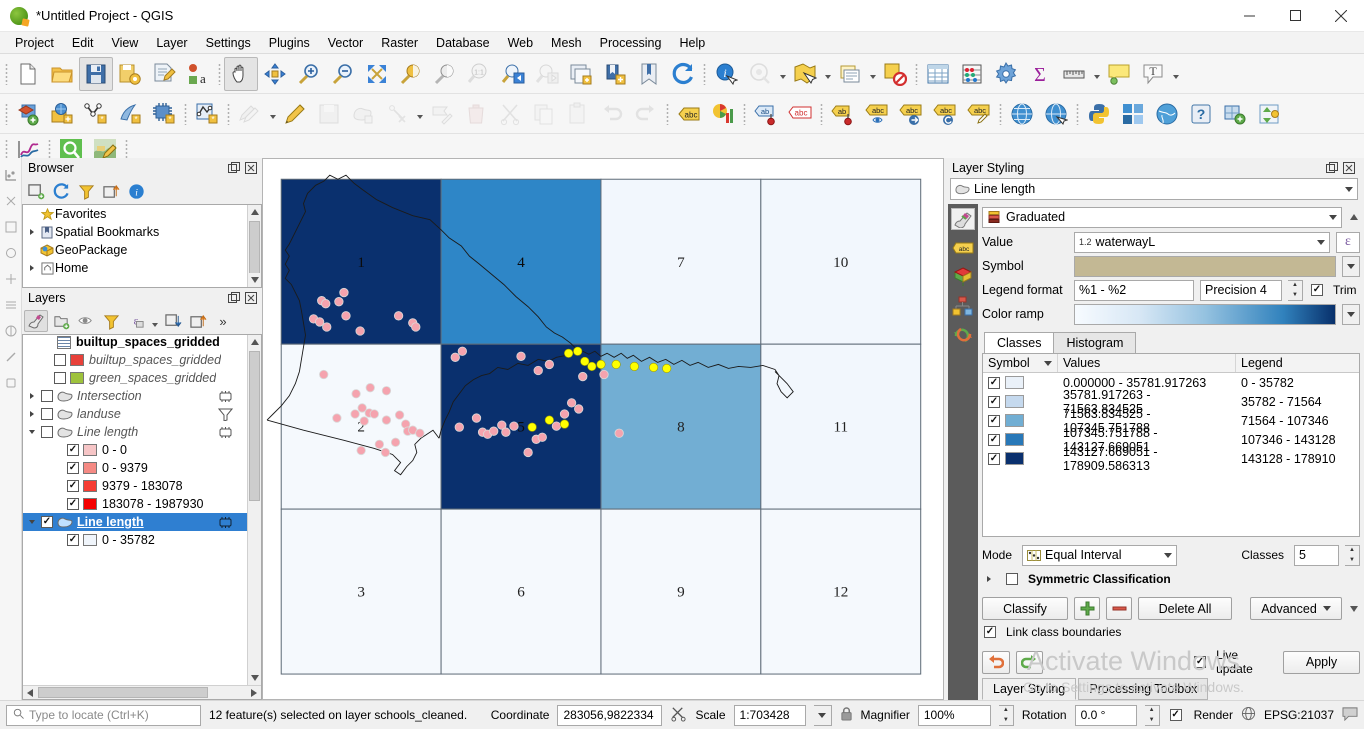 This screenshot has width=1364, height=729. What do you see at coordinates (135, 414) in the screenshot?
I see `layer-tree-item: landuse` at bounding box center [135, 414].